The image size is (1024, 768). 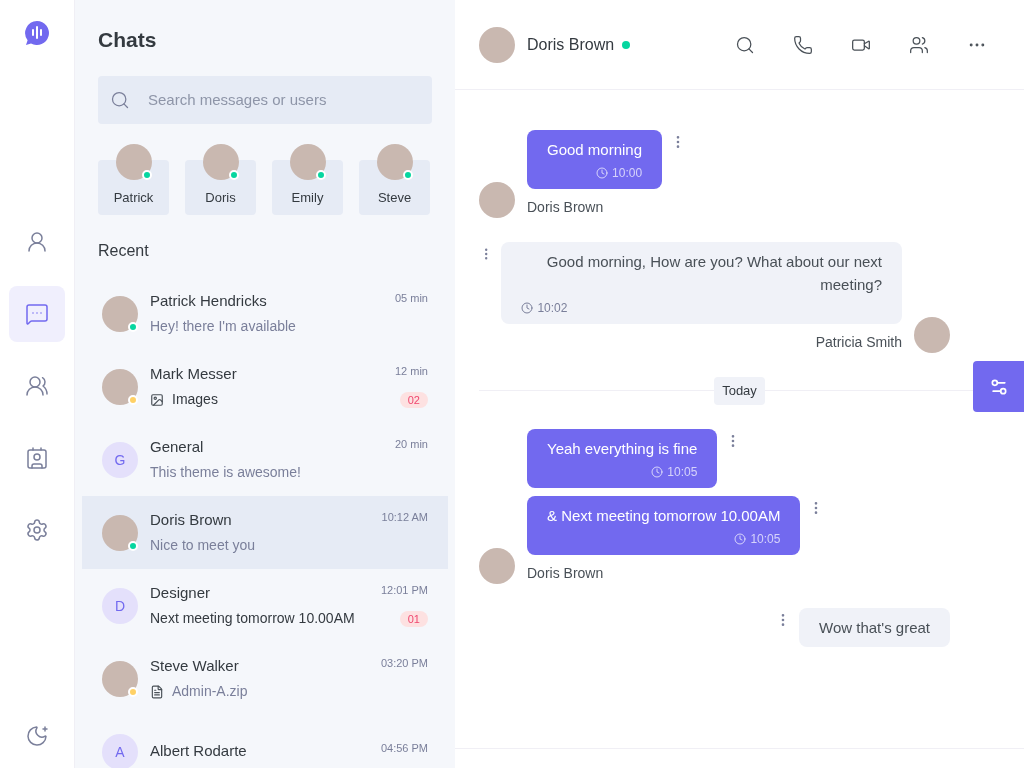 I want to click on nav-tab, so click(x=37, y=314).